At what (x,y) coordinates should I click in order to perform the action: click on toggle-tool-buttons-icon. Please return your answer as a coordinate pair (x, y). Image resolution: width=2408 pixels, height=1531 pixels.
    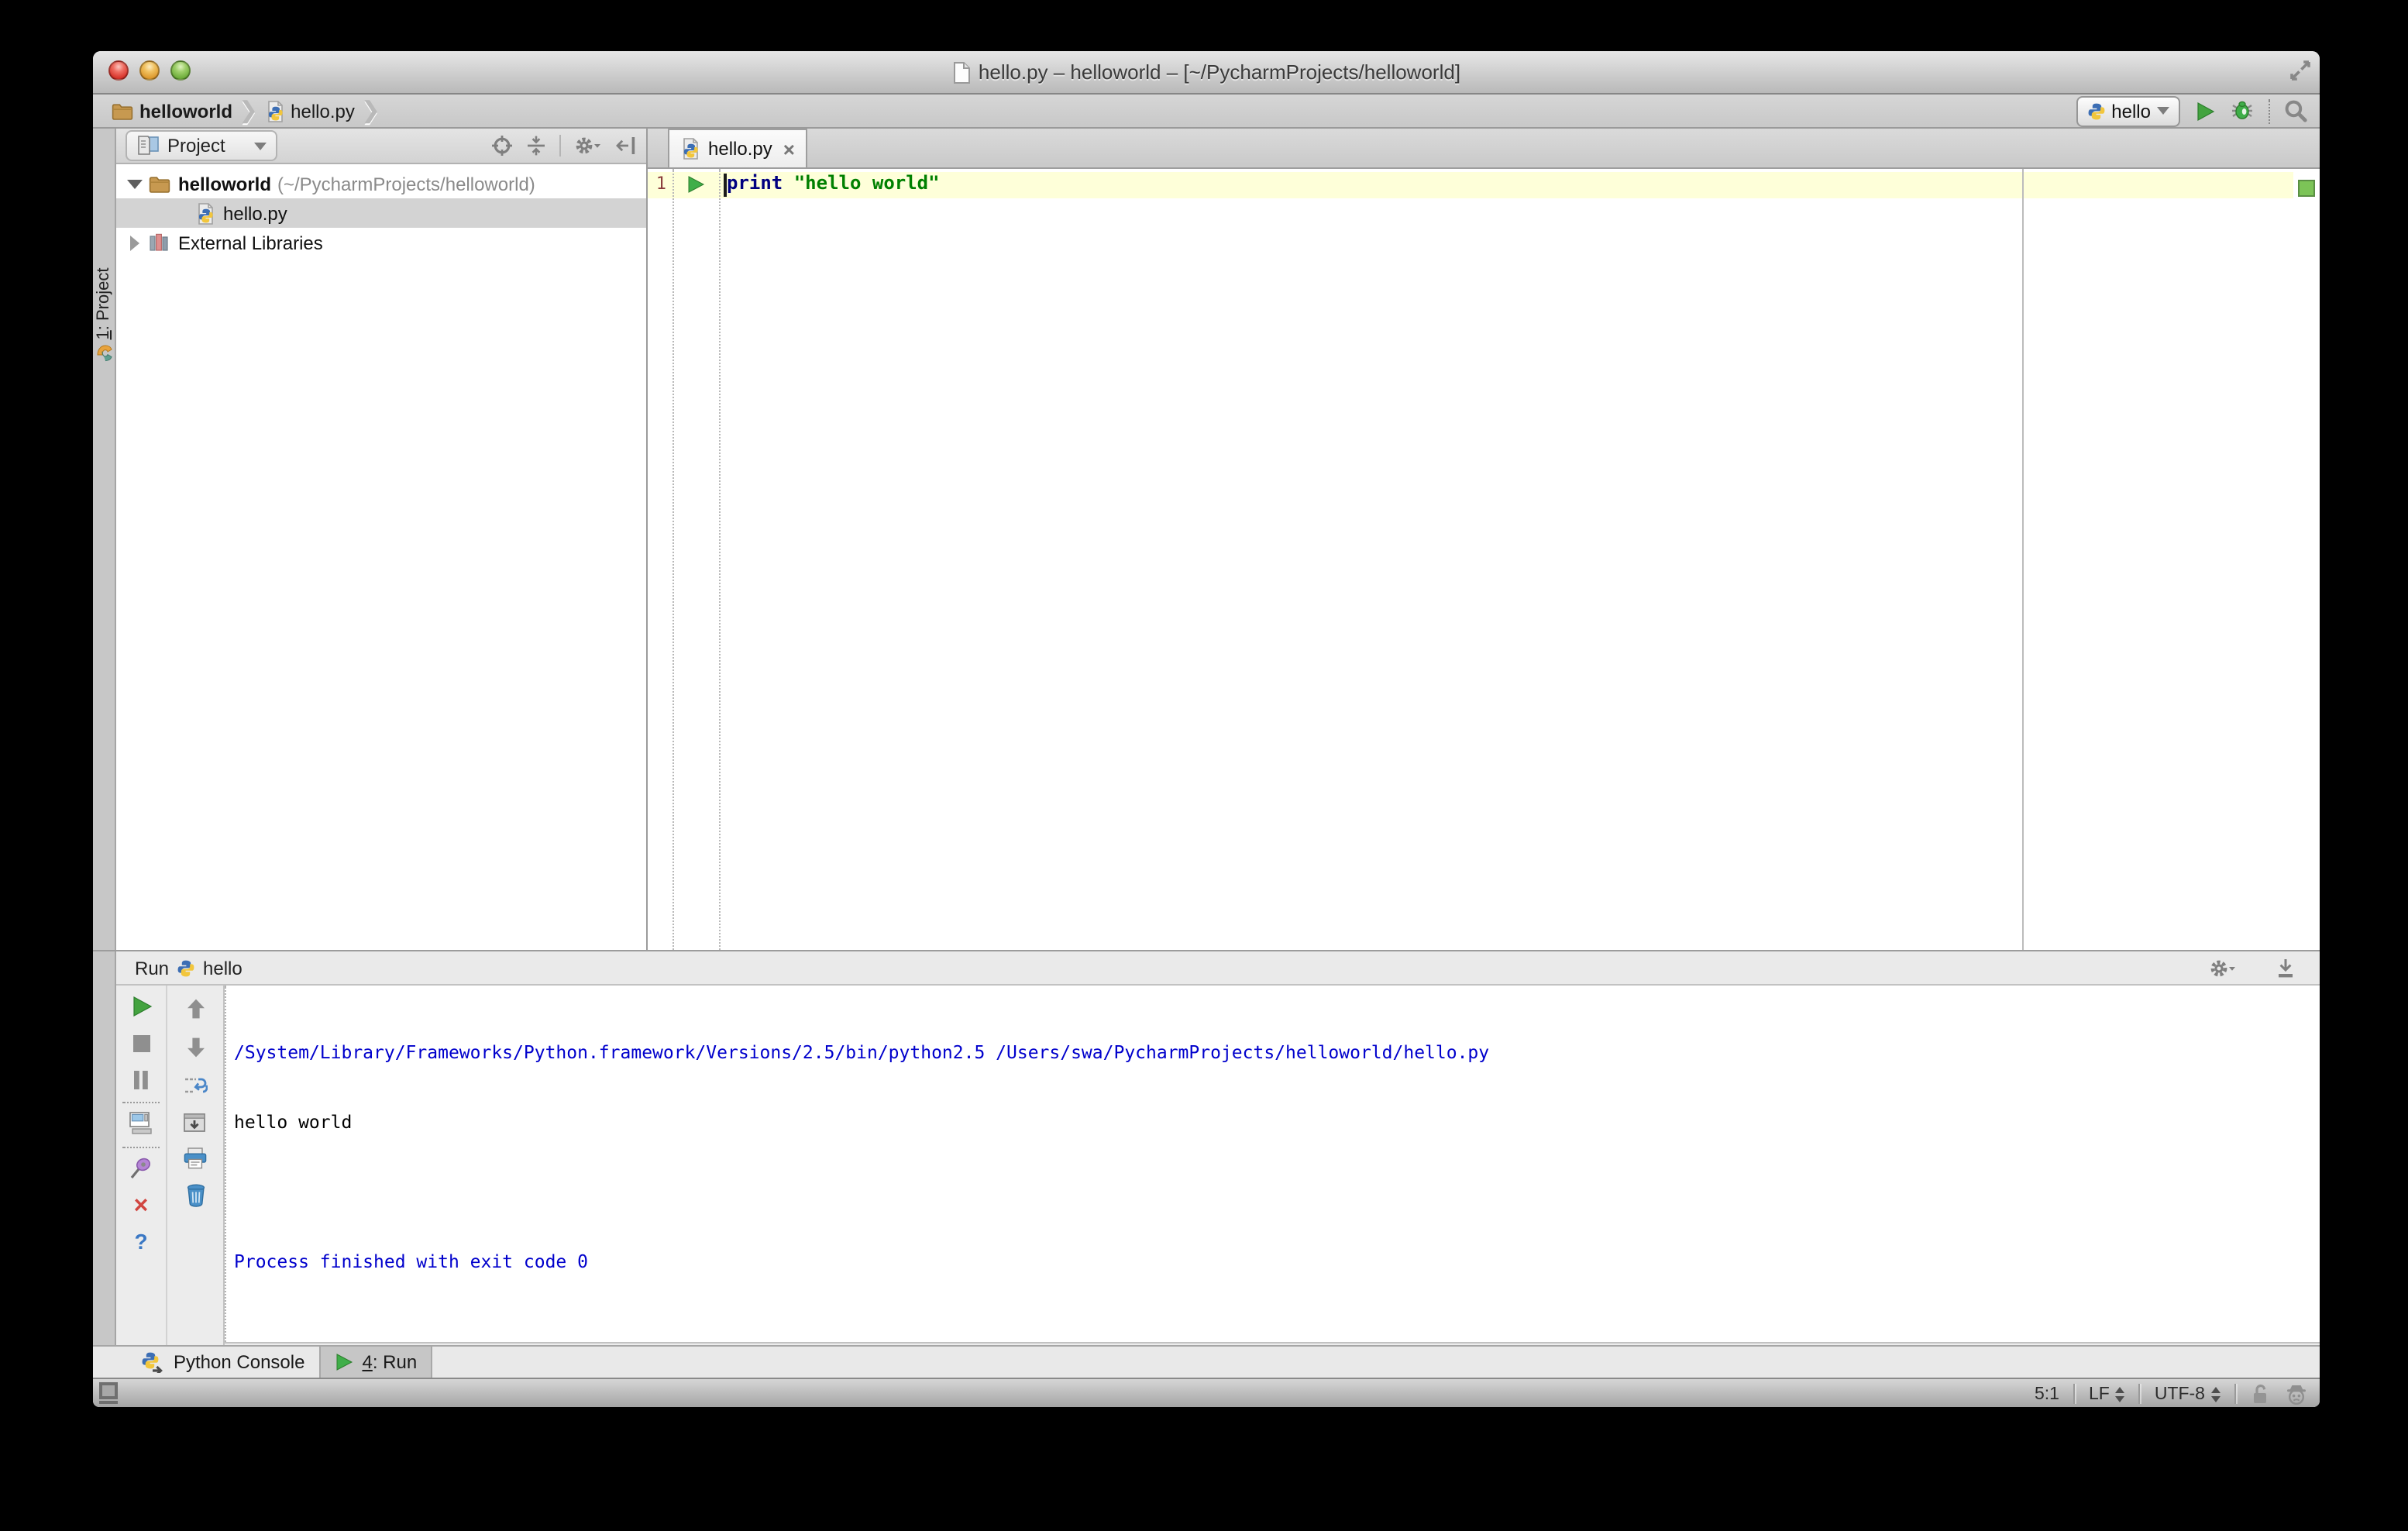
    Looking at the image, I should click on (110, 1393).